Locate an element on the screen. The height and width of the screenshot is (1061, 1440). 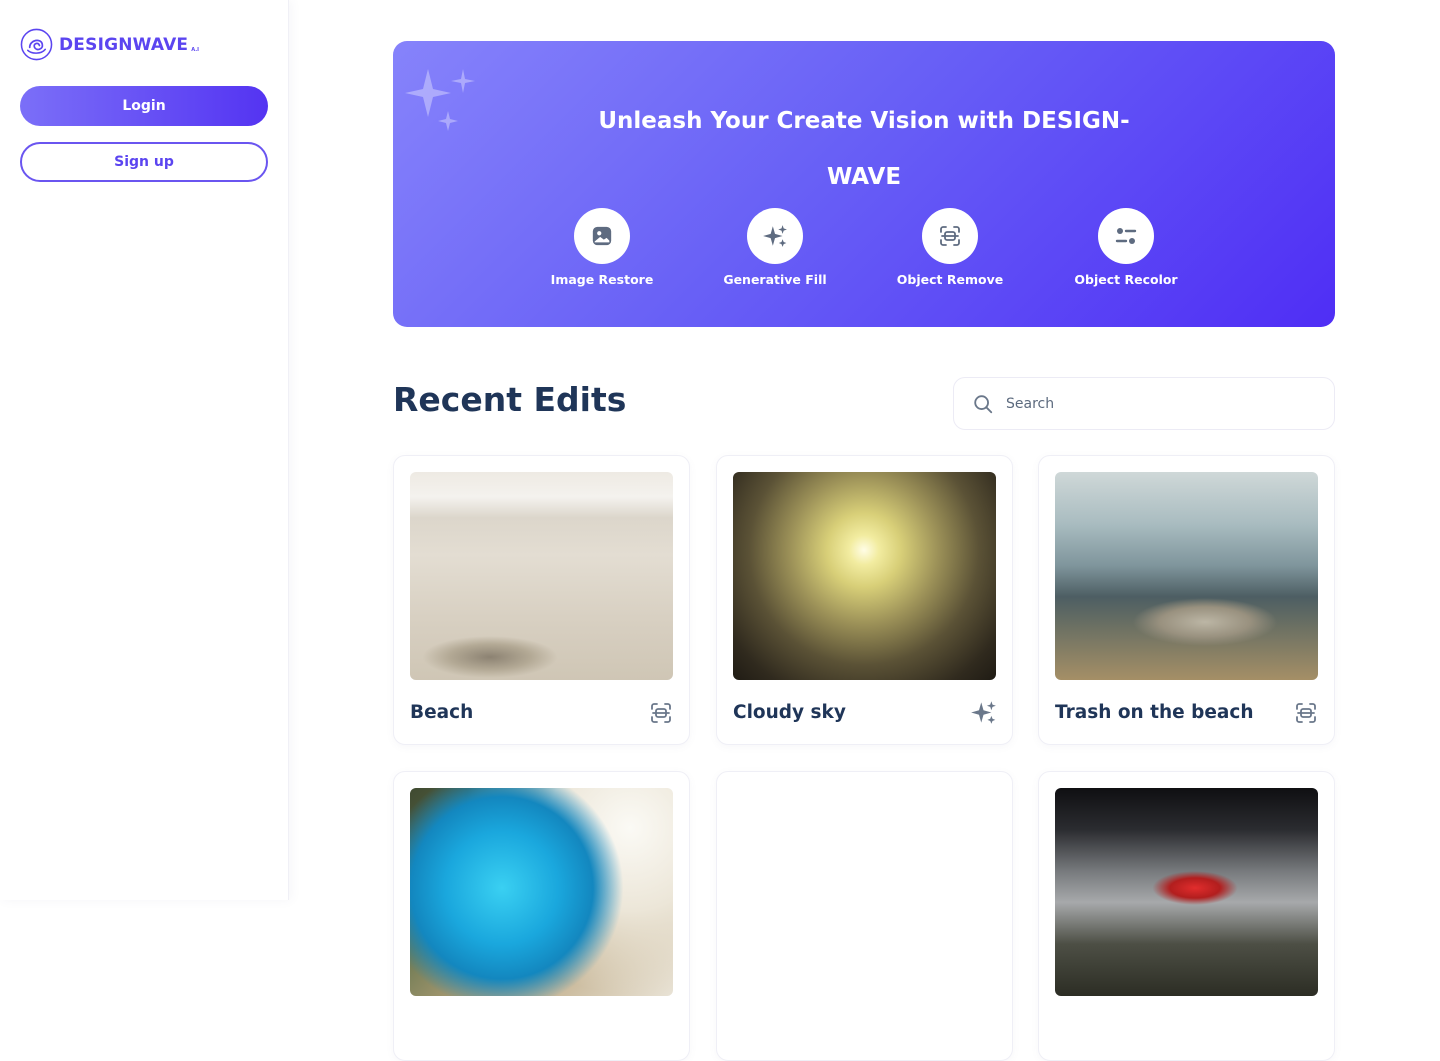
tool-generative-fill: Generative Fill is located at coordinates (775, 247).